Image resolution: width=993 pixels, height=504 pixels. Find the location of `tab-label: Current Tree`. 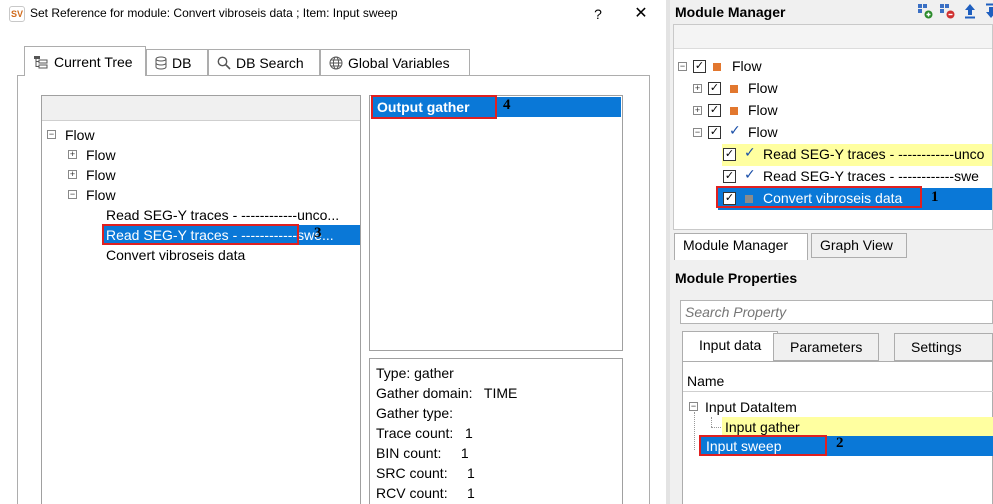

tab-label: Current Tree is located at coordinates (93, 61).